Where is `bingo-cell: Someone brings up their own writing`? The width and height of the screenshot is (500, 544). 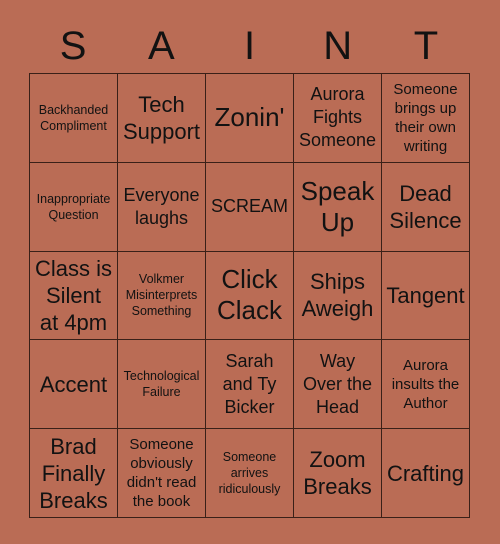 bingo-cell: Someone brings up their own writing is located at coordinates (426, 118).